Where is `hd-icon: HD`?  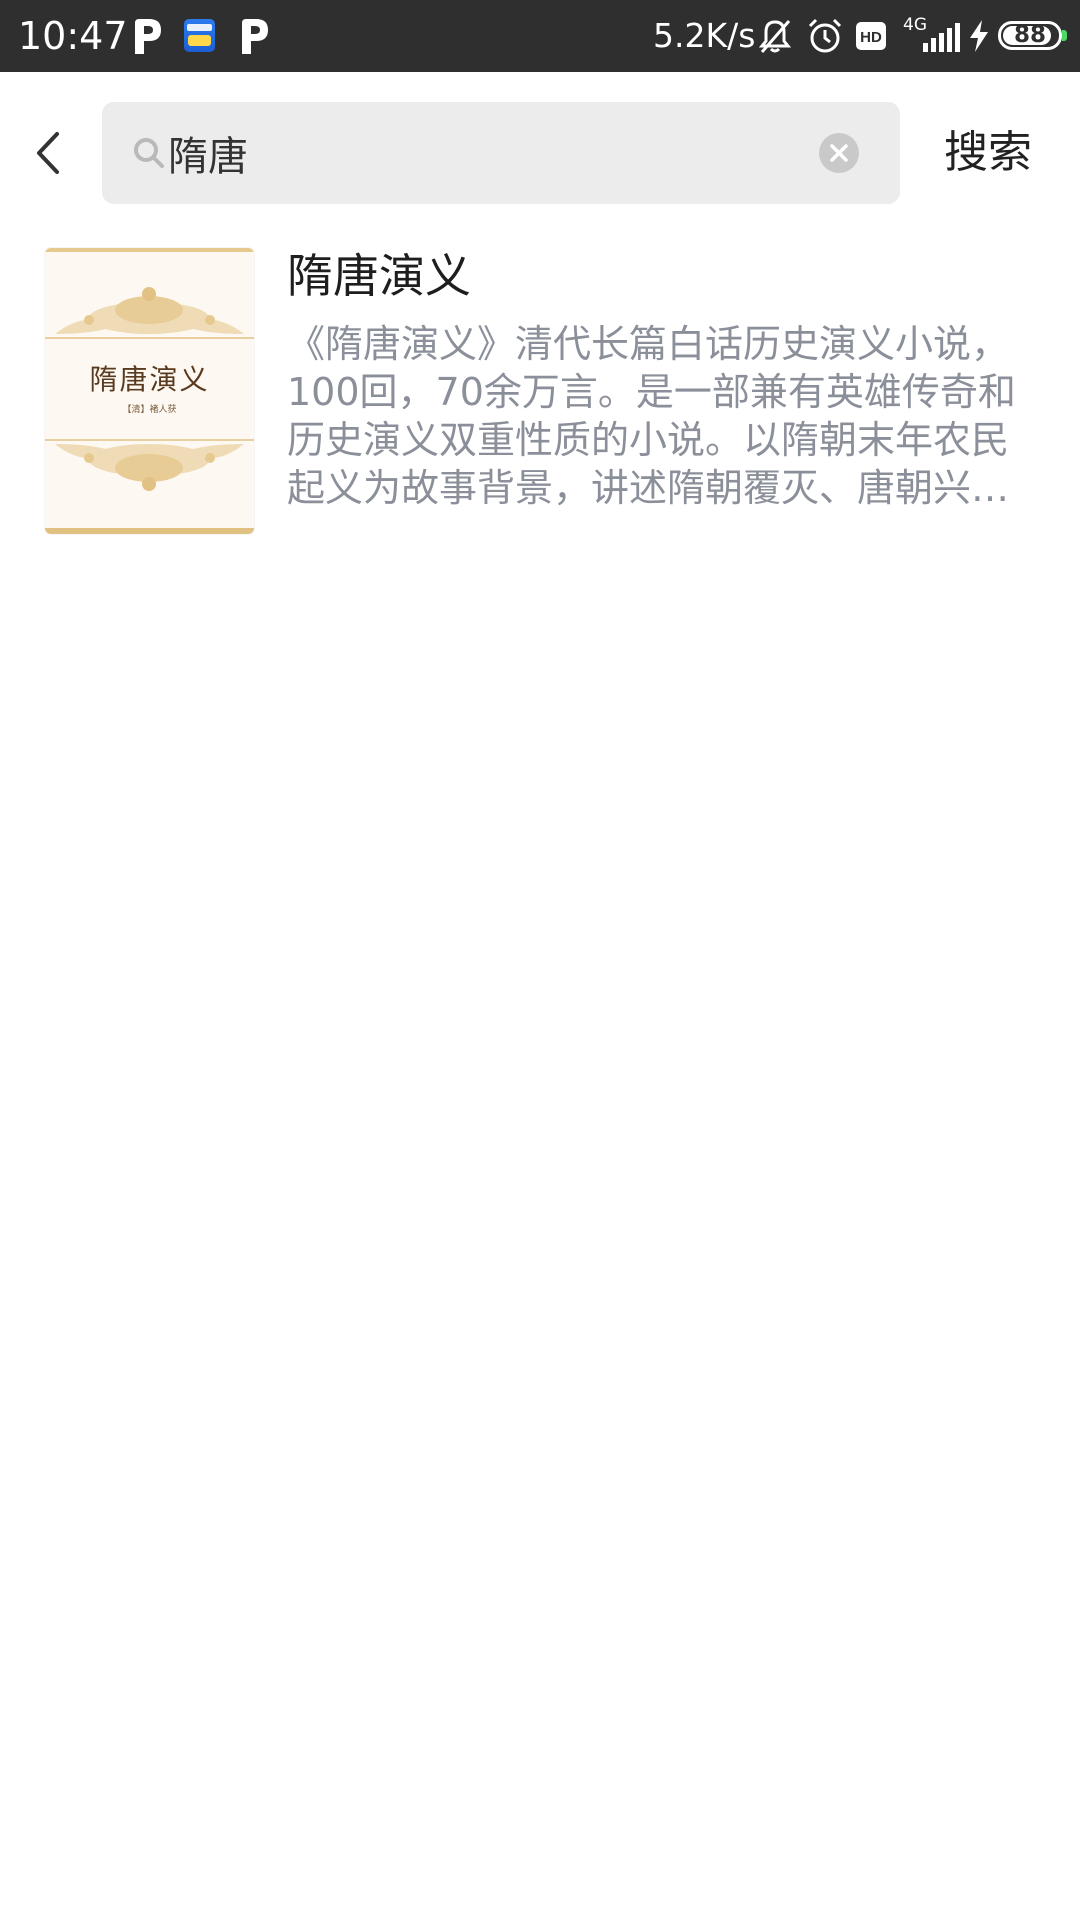 hd-icon: HD is located at coordinates (871, 36).